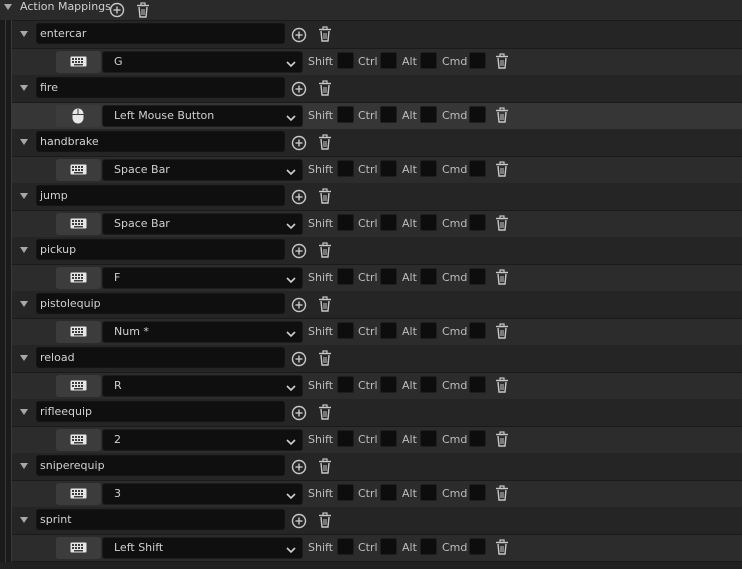 This screenshot has width=742, height=569. Describe the element at coordinates (202, 548) in the screenshot. I see `key-dropdown: Left Shift` at that location.